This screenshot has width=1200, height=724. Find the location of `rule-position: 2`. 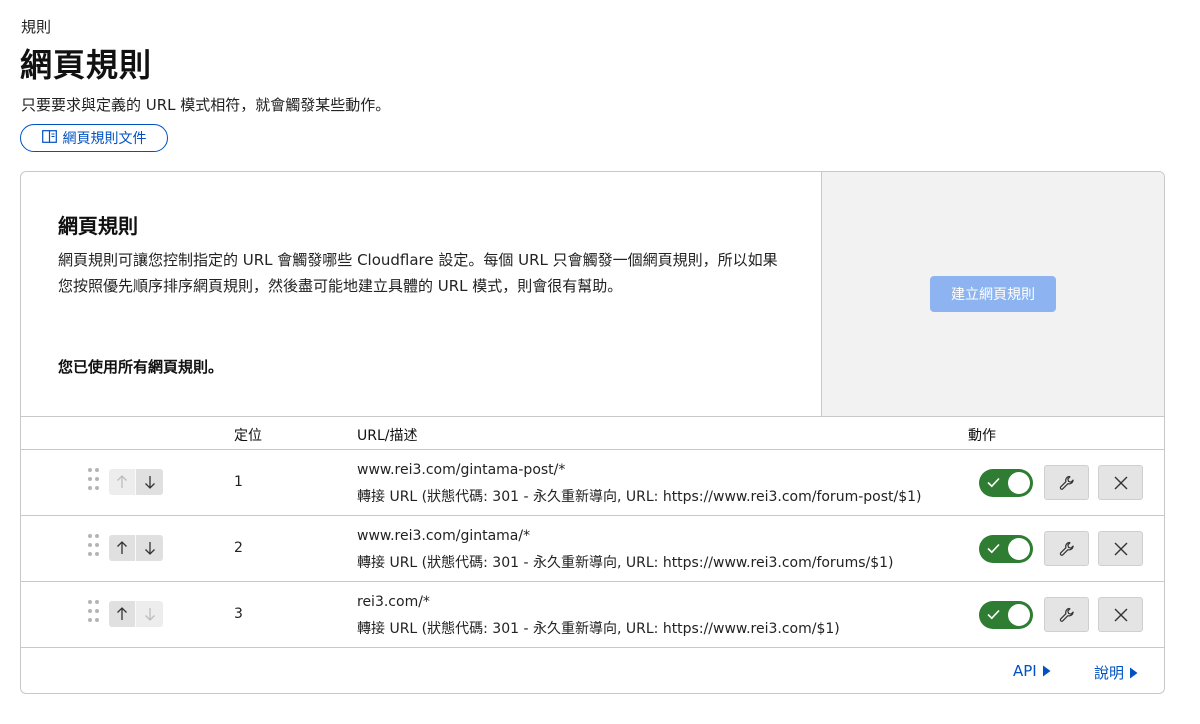

rule-position: 2 is located at coordinates (238, 548).